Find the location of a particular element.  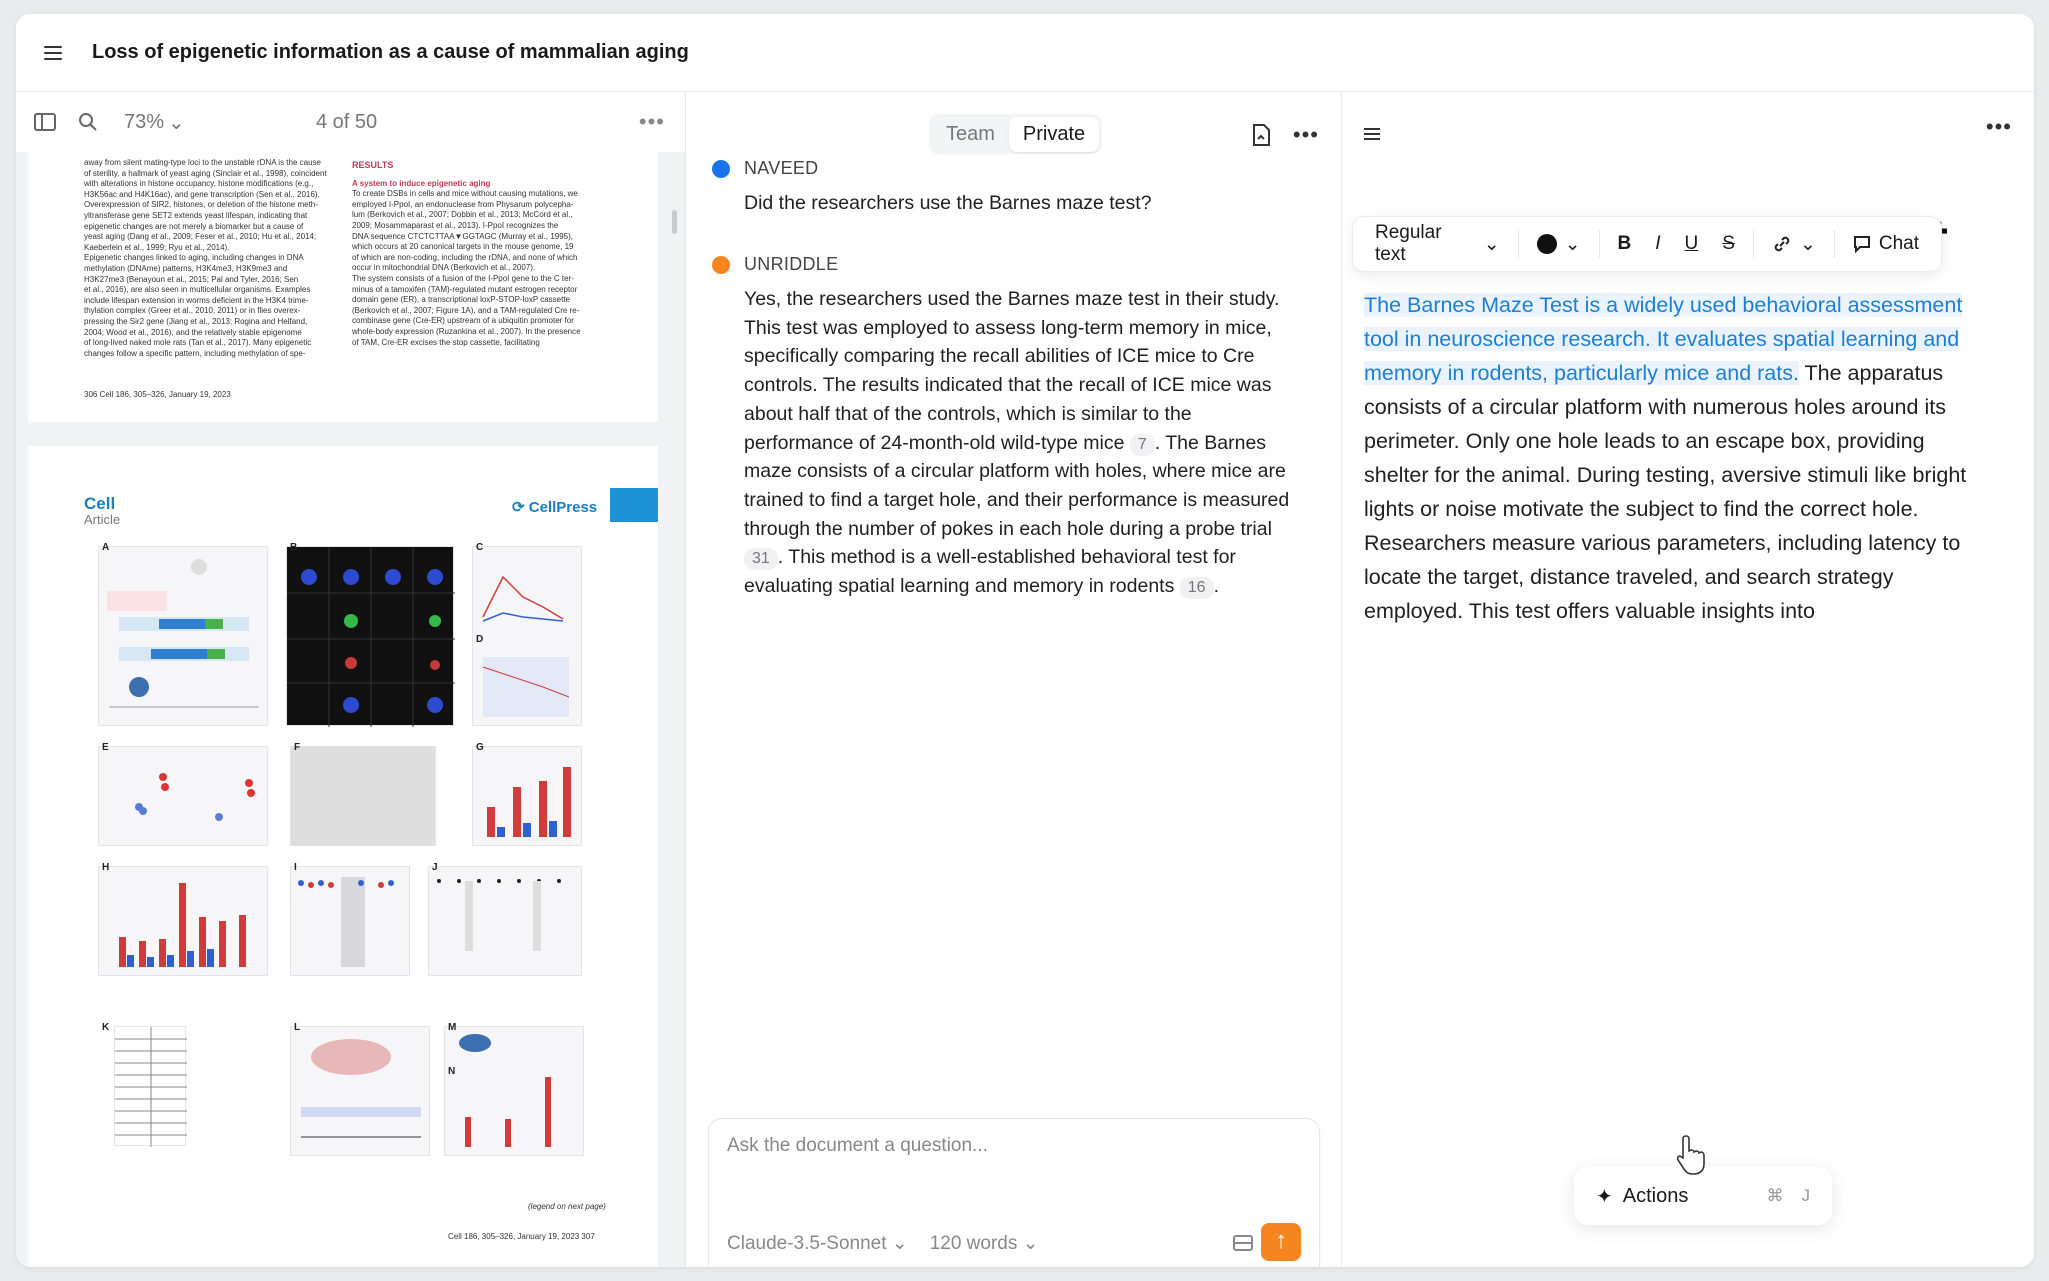

sparkle-icon: ✦ is located at coordinates (1604, 1196).